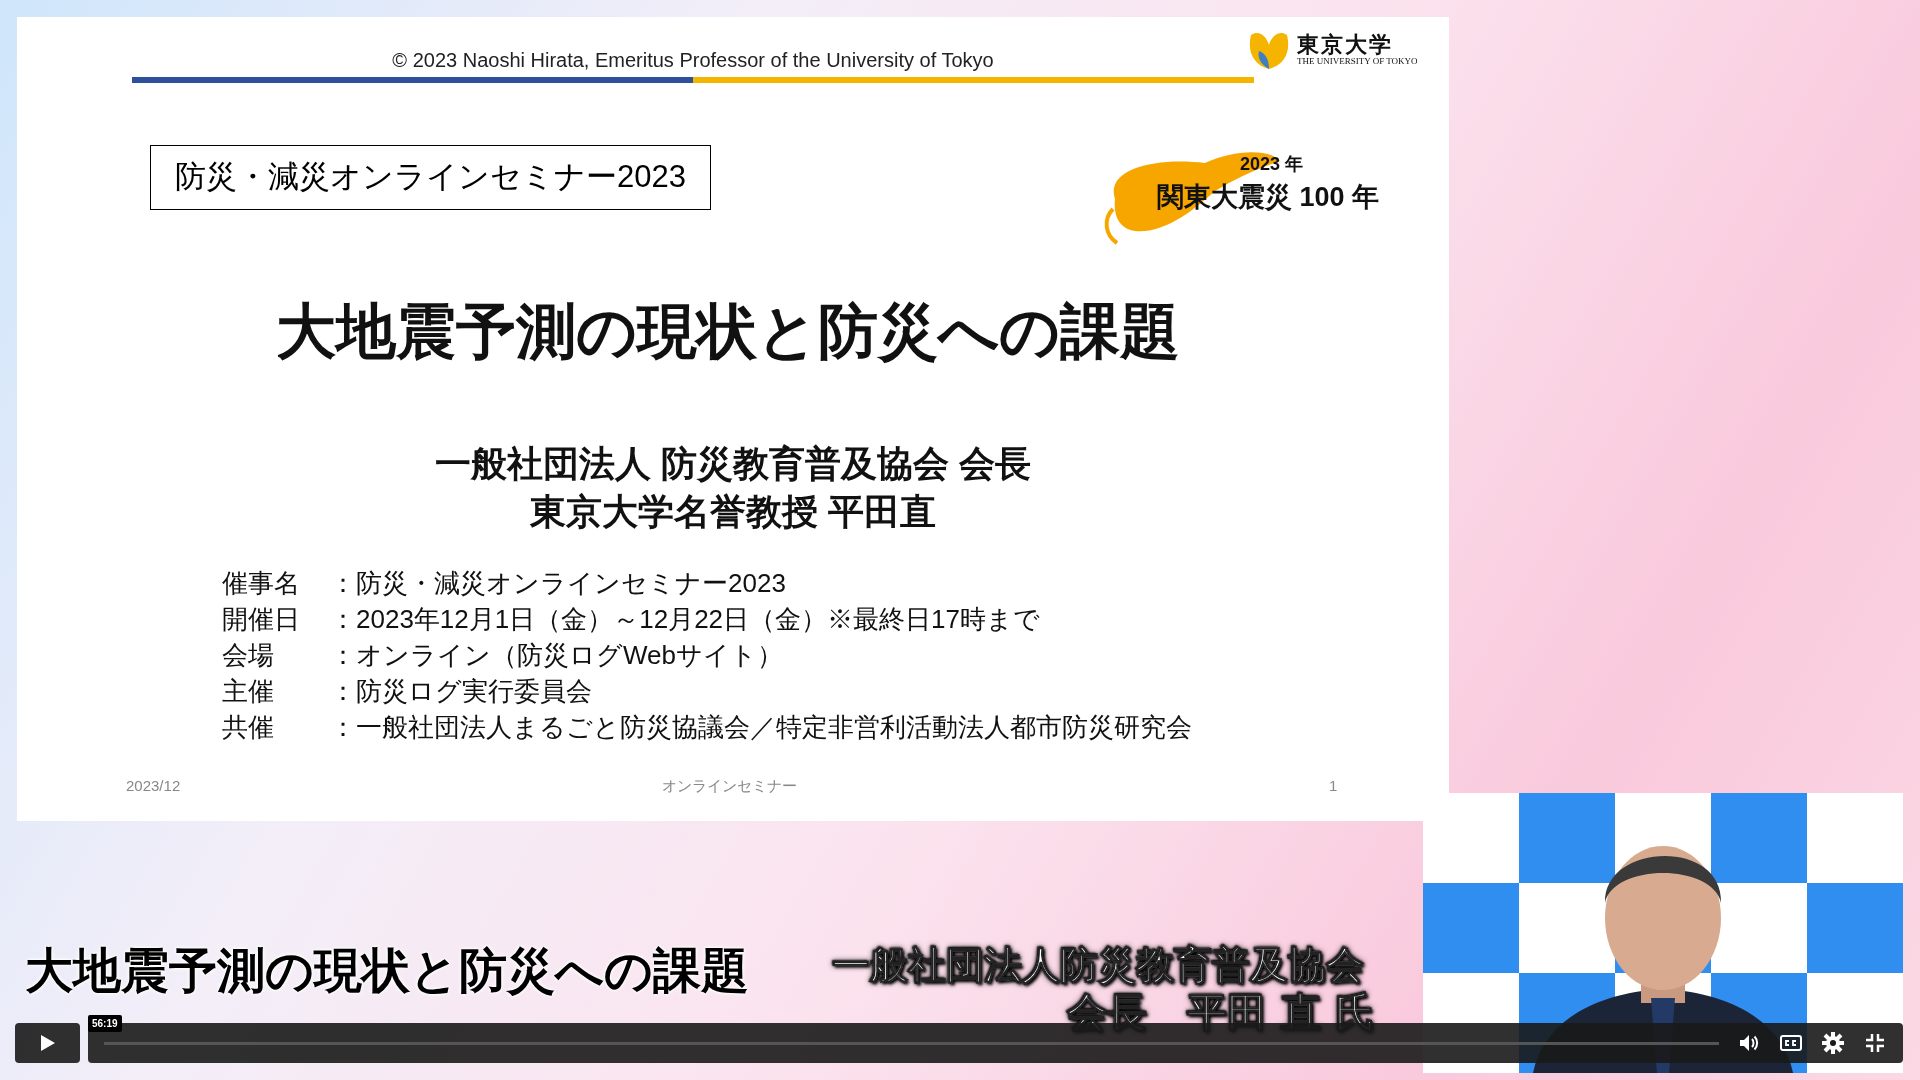  What do you see at coordinates (761, 727) in the screenshot?
I see `detail-value: ：一般社団法人まるごと防災協議会／特定非営利活動法人都市防災研究会` at bounding box center [761, 727].